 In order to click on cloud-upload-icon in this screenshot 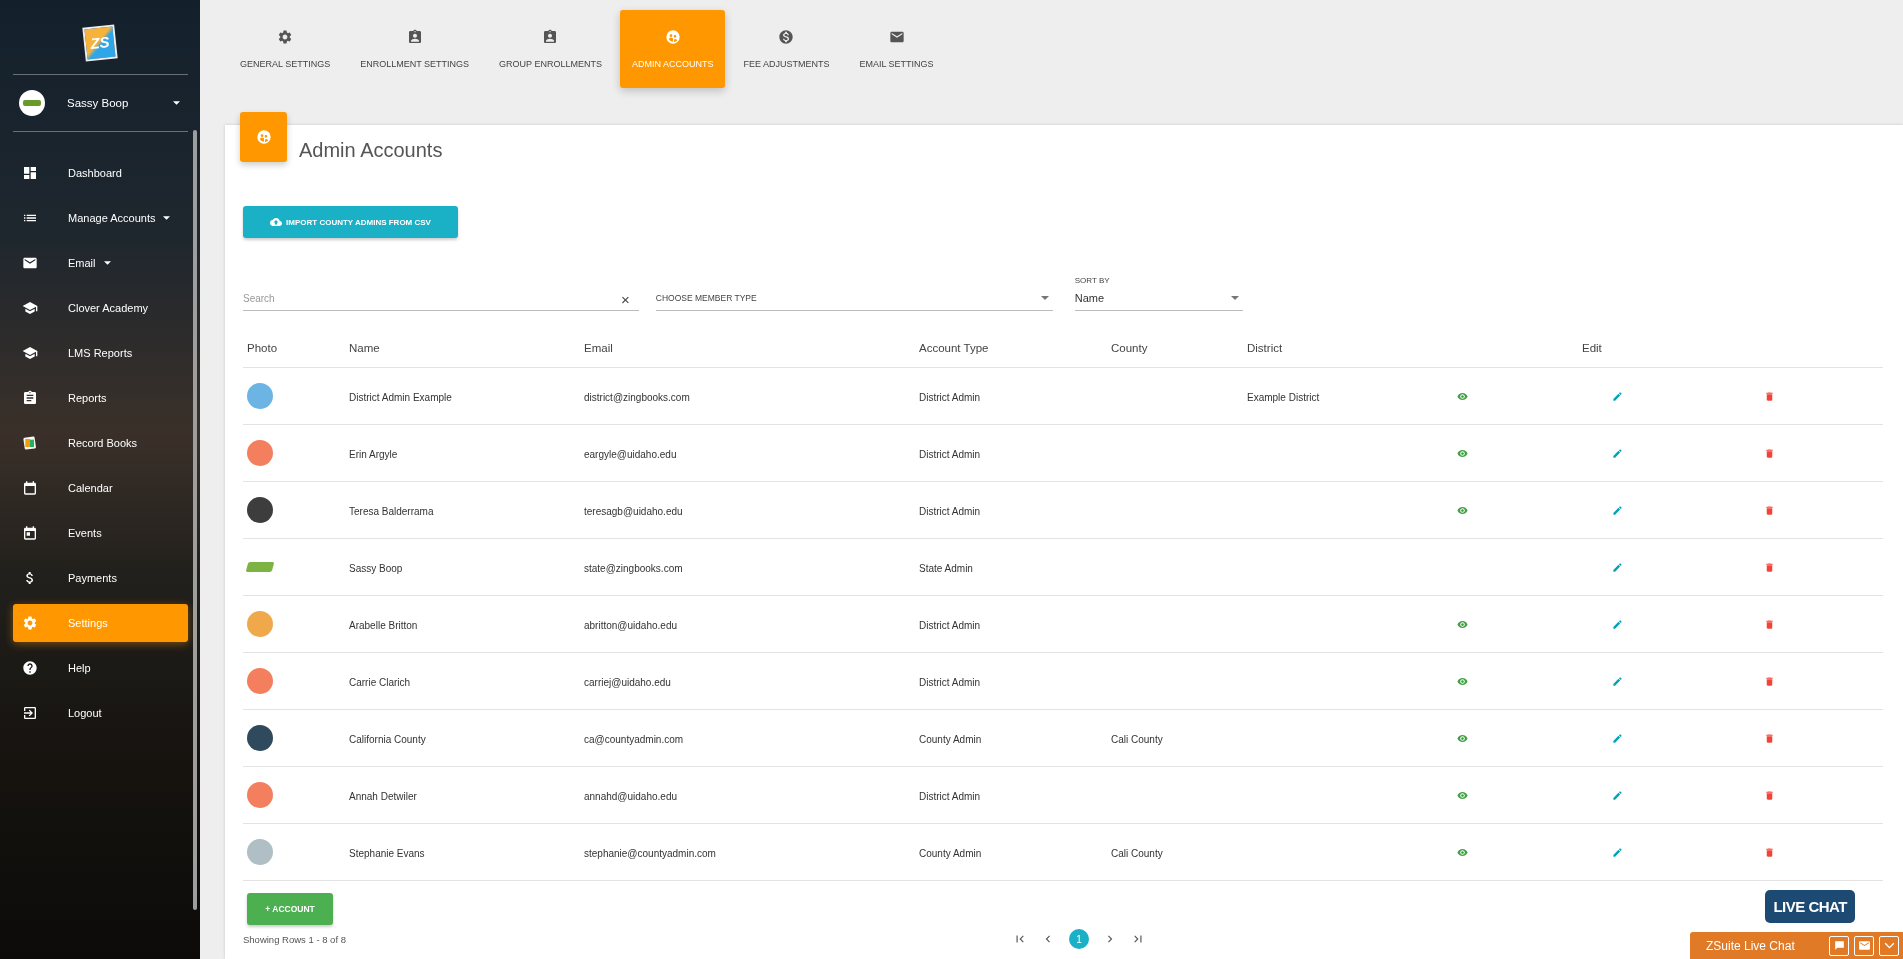, I will do `click(276, 222)`.